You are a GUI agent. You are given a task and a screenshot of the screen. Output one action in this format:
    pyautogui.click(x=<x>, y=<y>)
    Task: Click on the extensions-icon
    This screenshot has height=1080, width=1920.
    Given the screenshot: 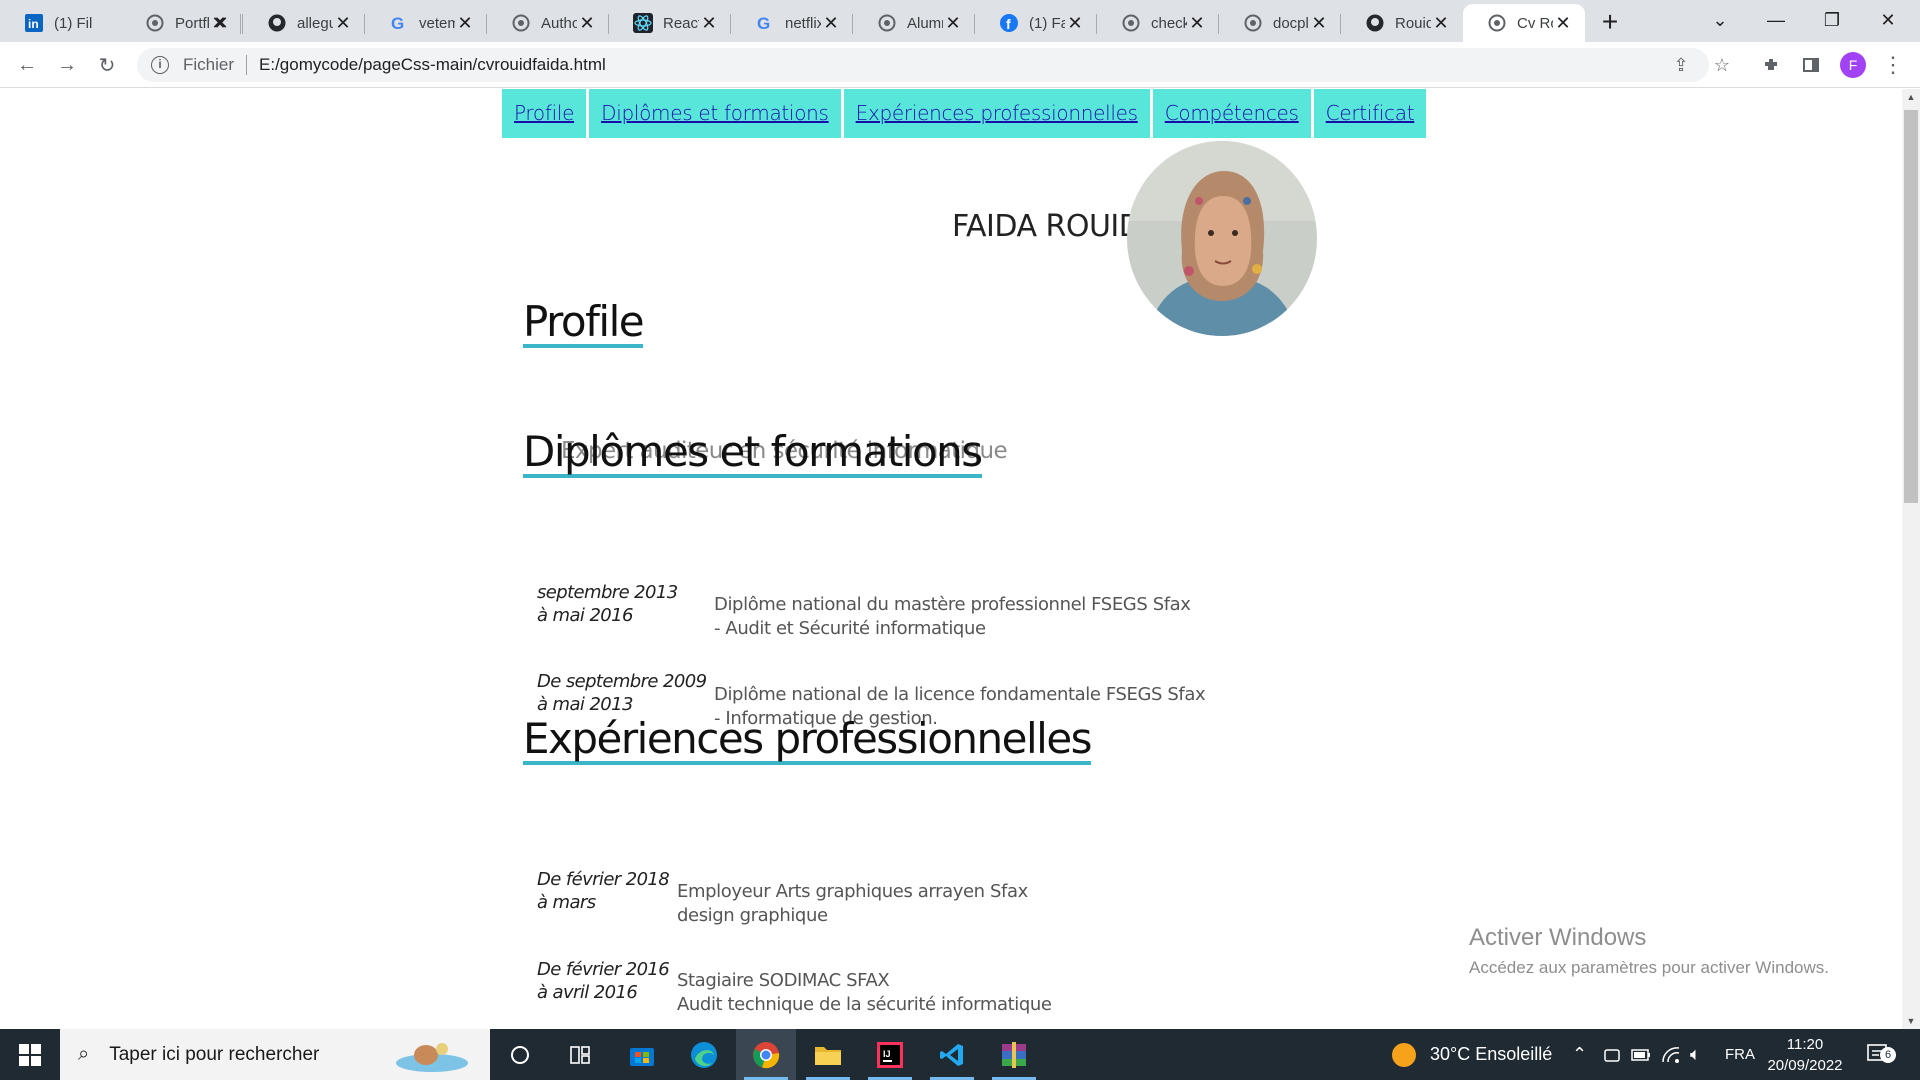 What is the action you would take?
    pyautogui.click(x=1771, y=65)
    